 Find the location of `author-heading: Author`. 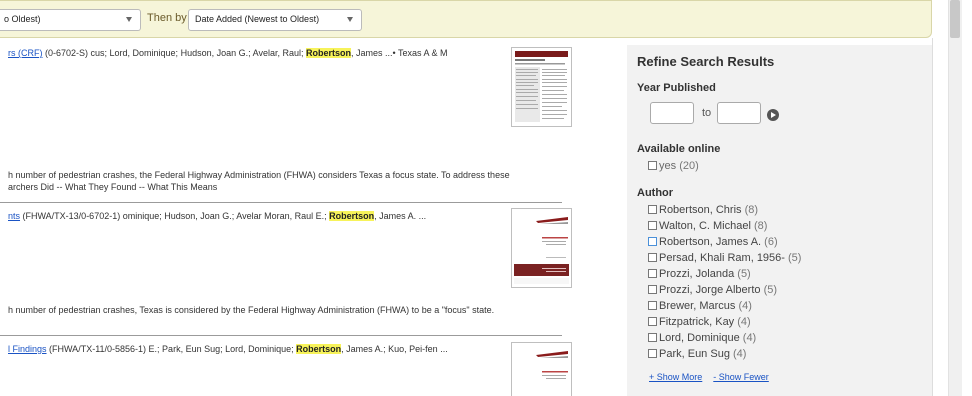

author-heading: Author is located at coordinates (655, 193).